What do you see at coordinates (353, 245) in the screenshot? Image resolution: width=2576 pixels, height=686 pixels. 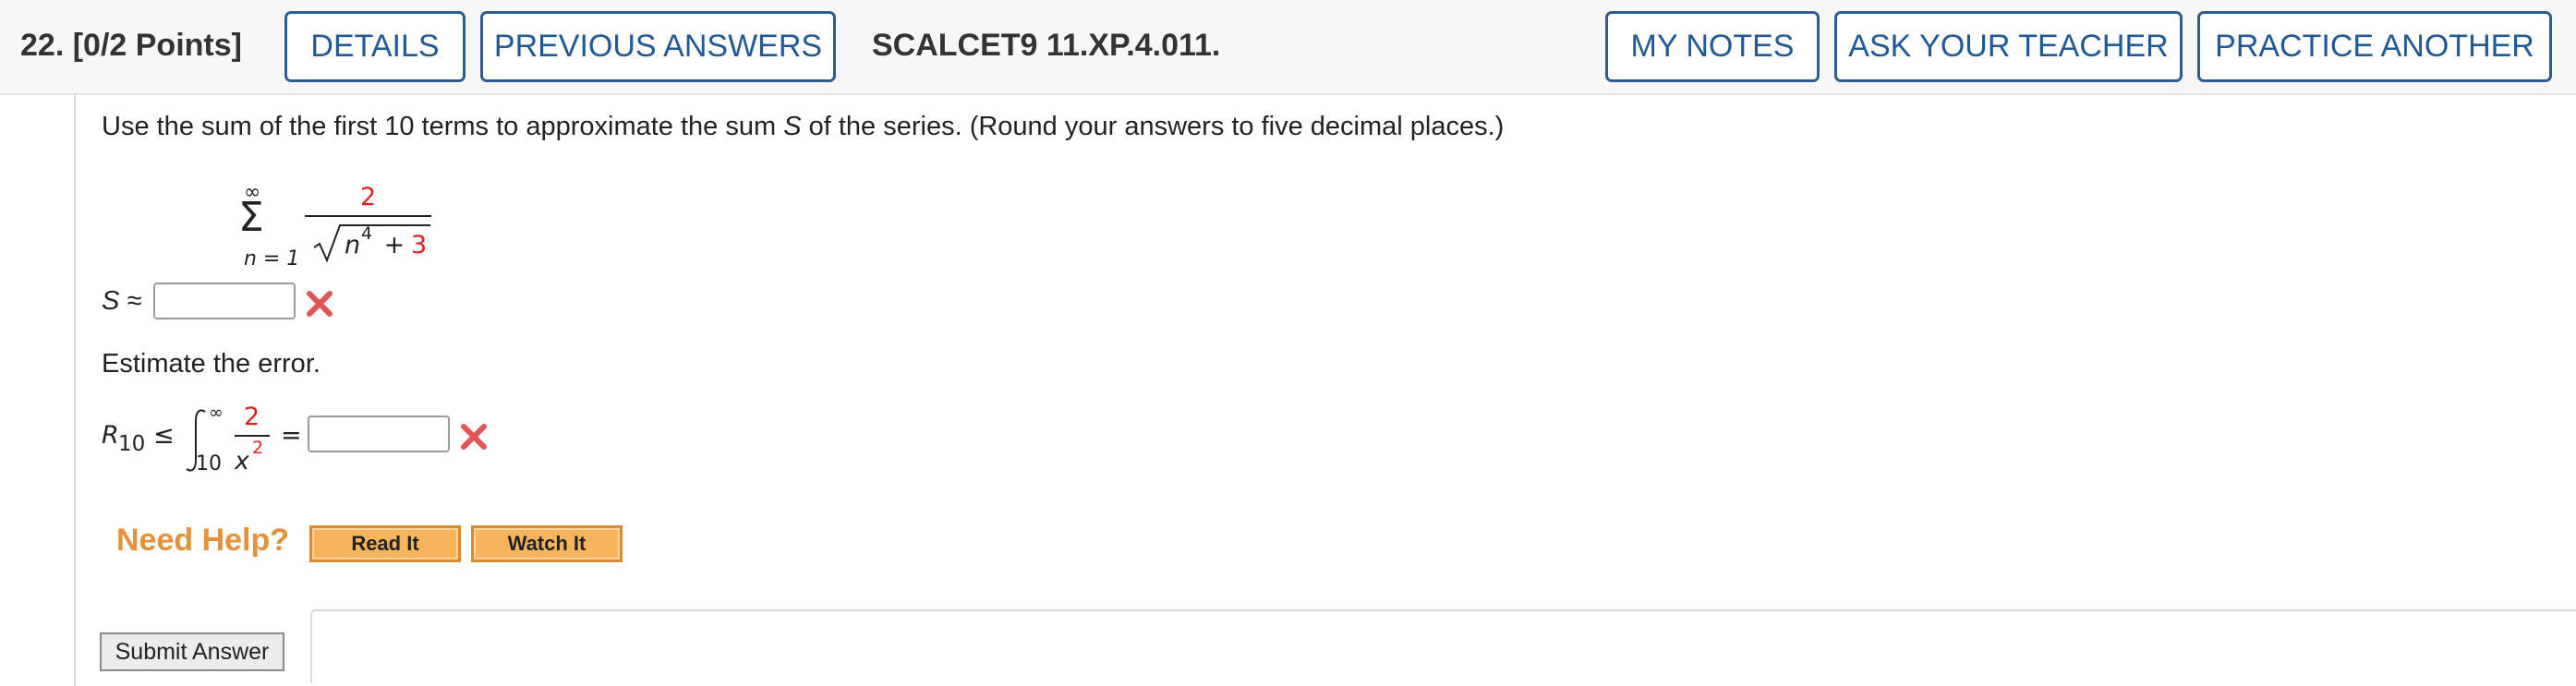 I see `radicand-variable: n` at bounding box center [353, 245].